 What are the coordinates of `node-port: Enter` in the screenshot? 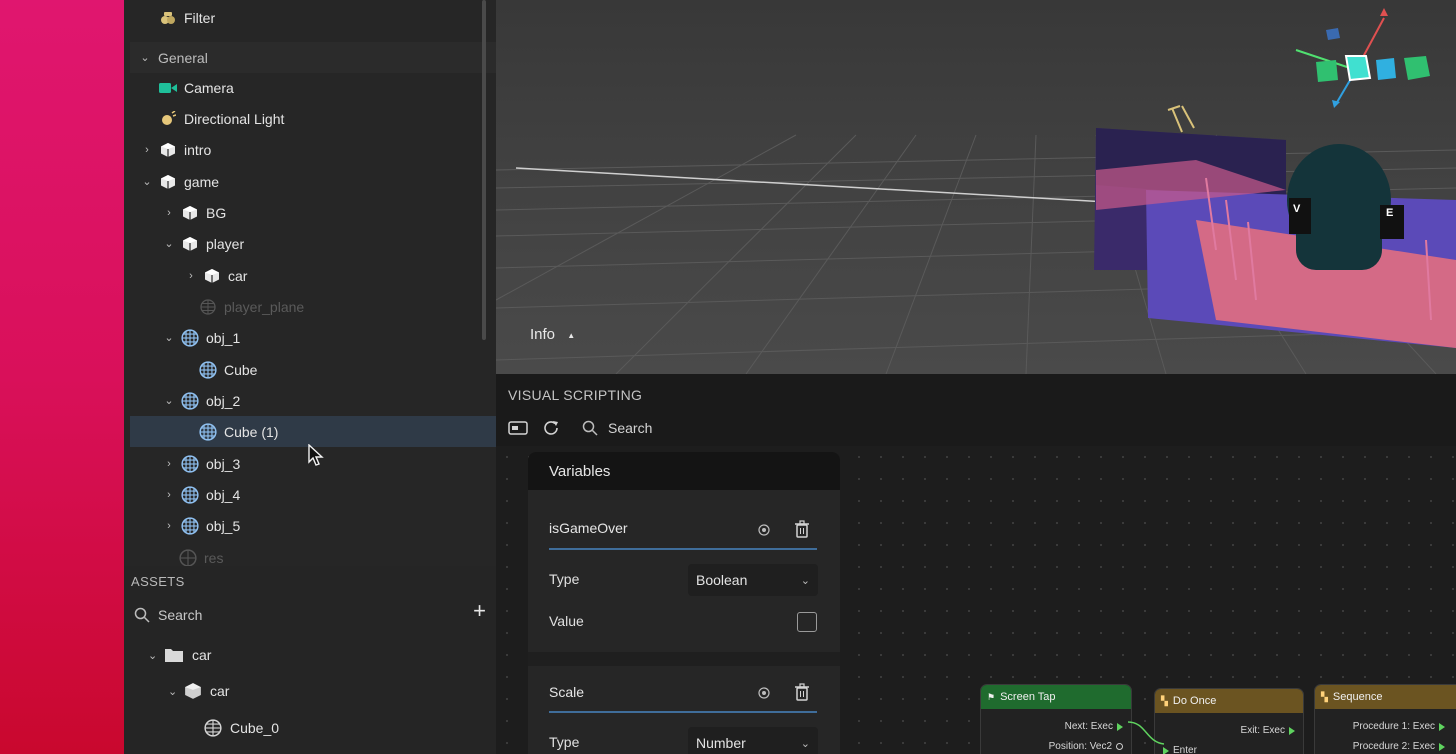 It's located at (1180, 749).